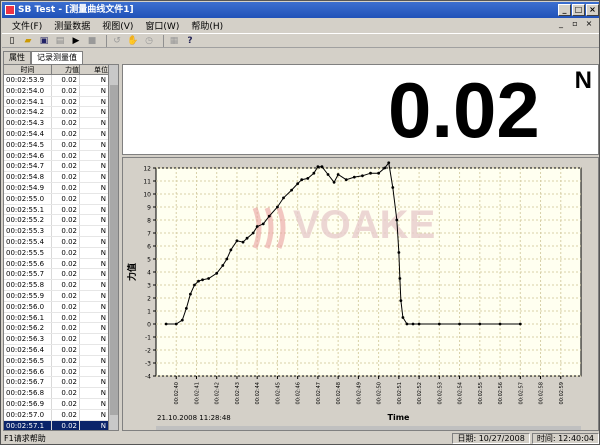 This screenshot has width=600, height=445. I want to click on table-row: 00:02:54.5 0.02 N, so click(56, 145).